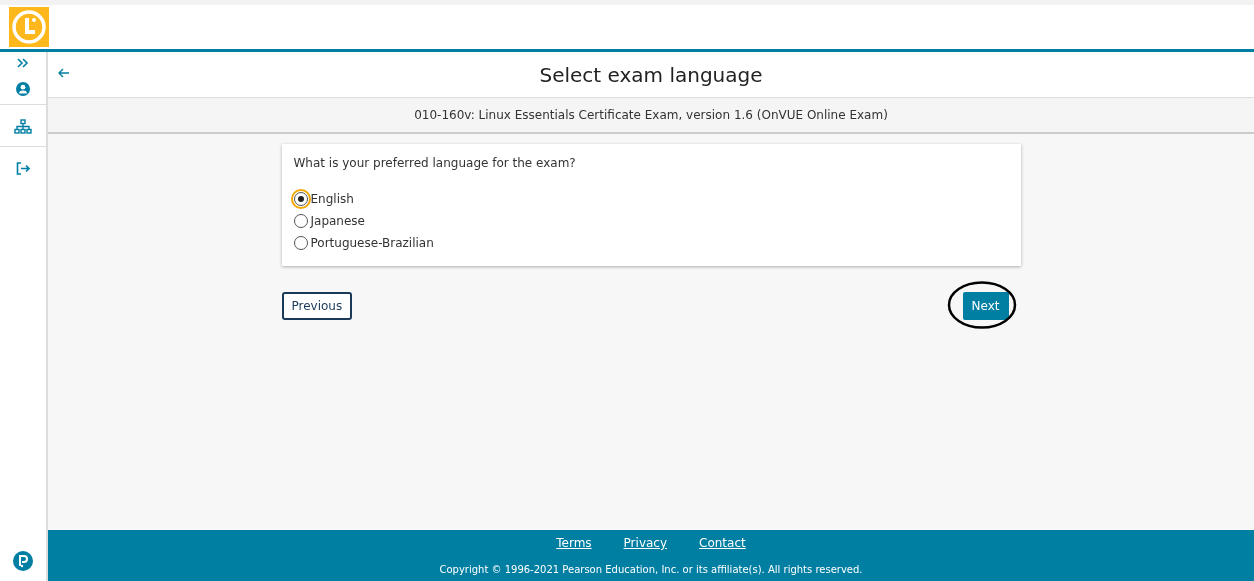 This screenshot has height=581, width=1254. I want to click on user-icon, so click(23, 89).